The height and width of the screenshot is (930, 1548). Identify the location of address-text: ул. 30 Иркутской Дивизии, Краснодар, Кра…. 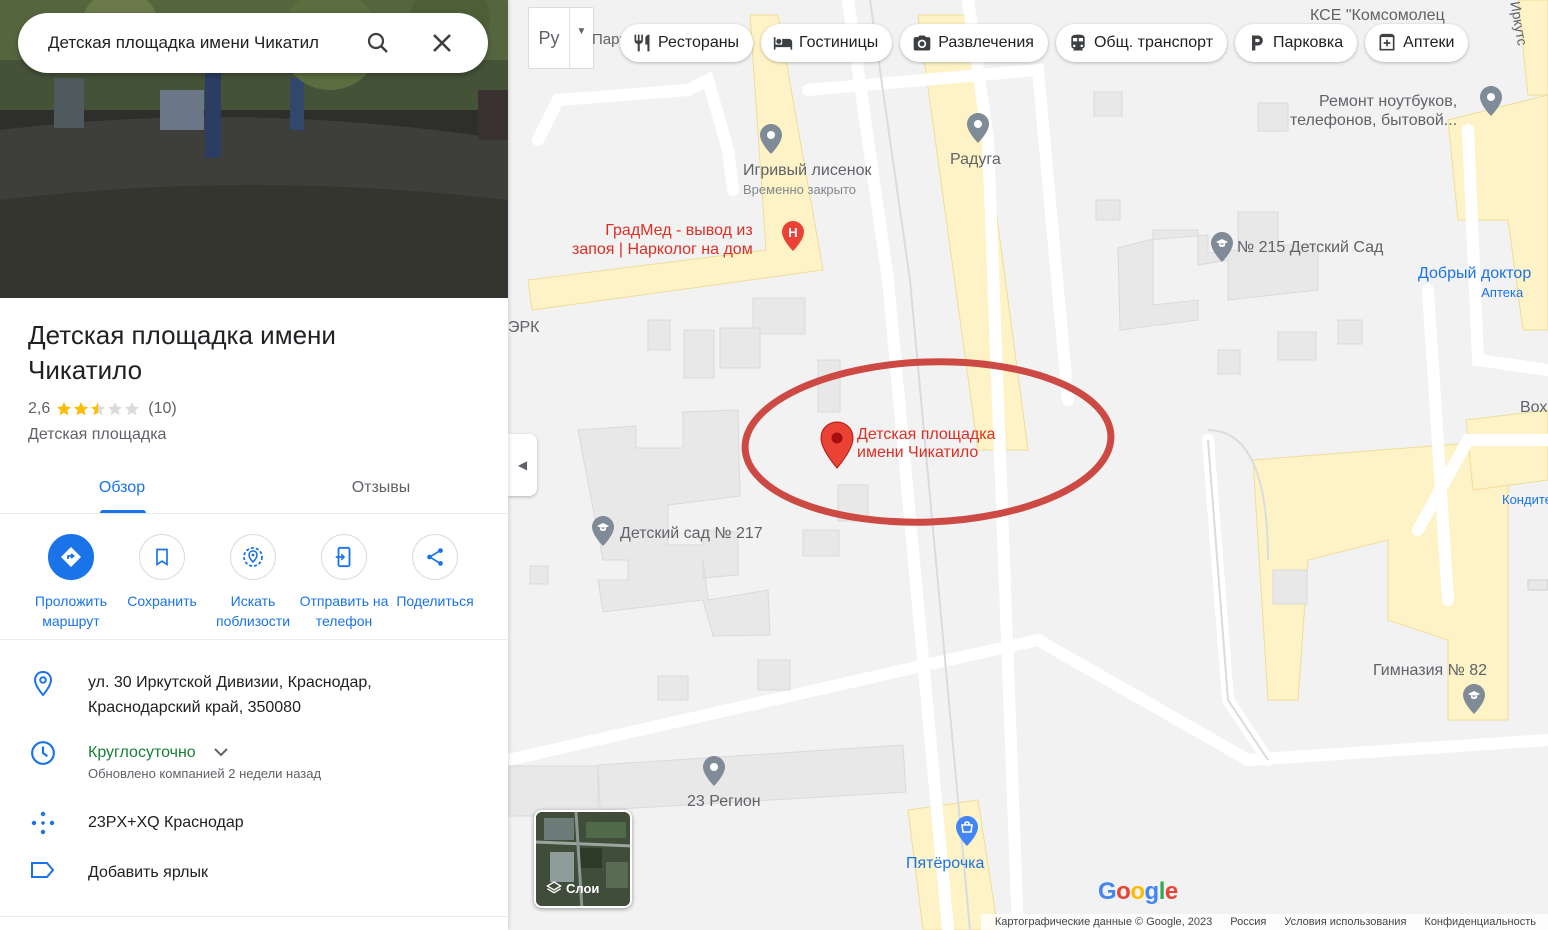
(230, 695).